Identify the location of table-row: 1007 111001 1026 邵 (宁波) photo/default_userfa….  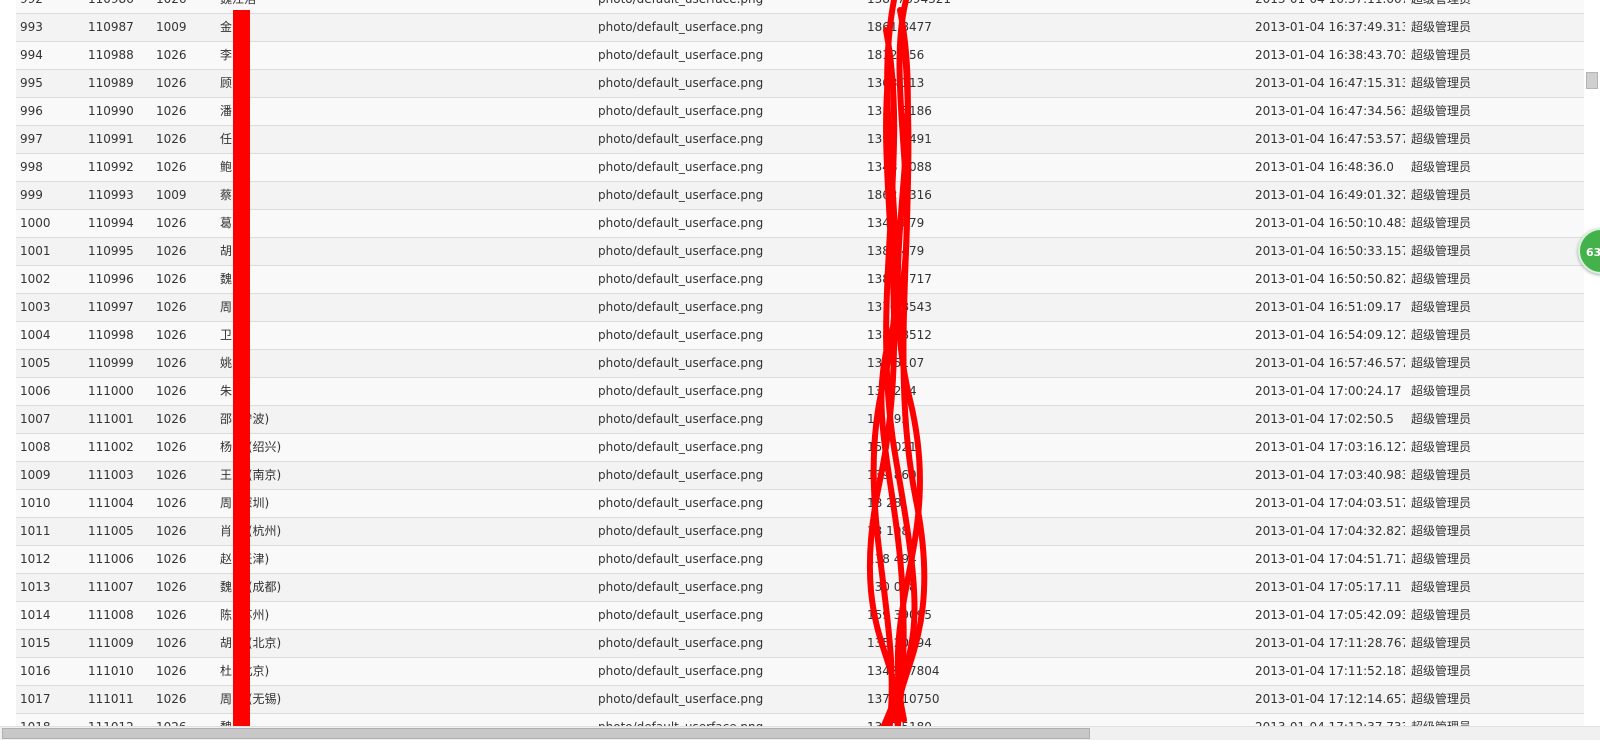
(800, 420).